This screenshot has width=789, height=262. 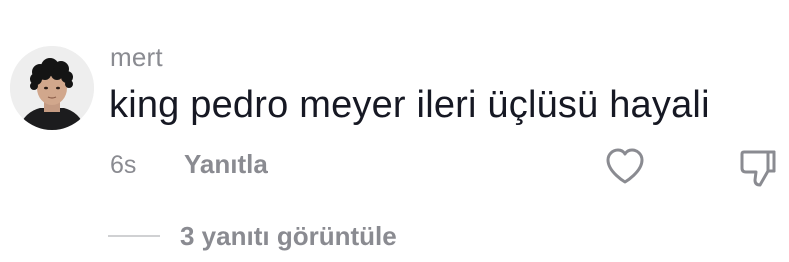 I want to click on dislike-button, so click(x=758, y=168).